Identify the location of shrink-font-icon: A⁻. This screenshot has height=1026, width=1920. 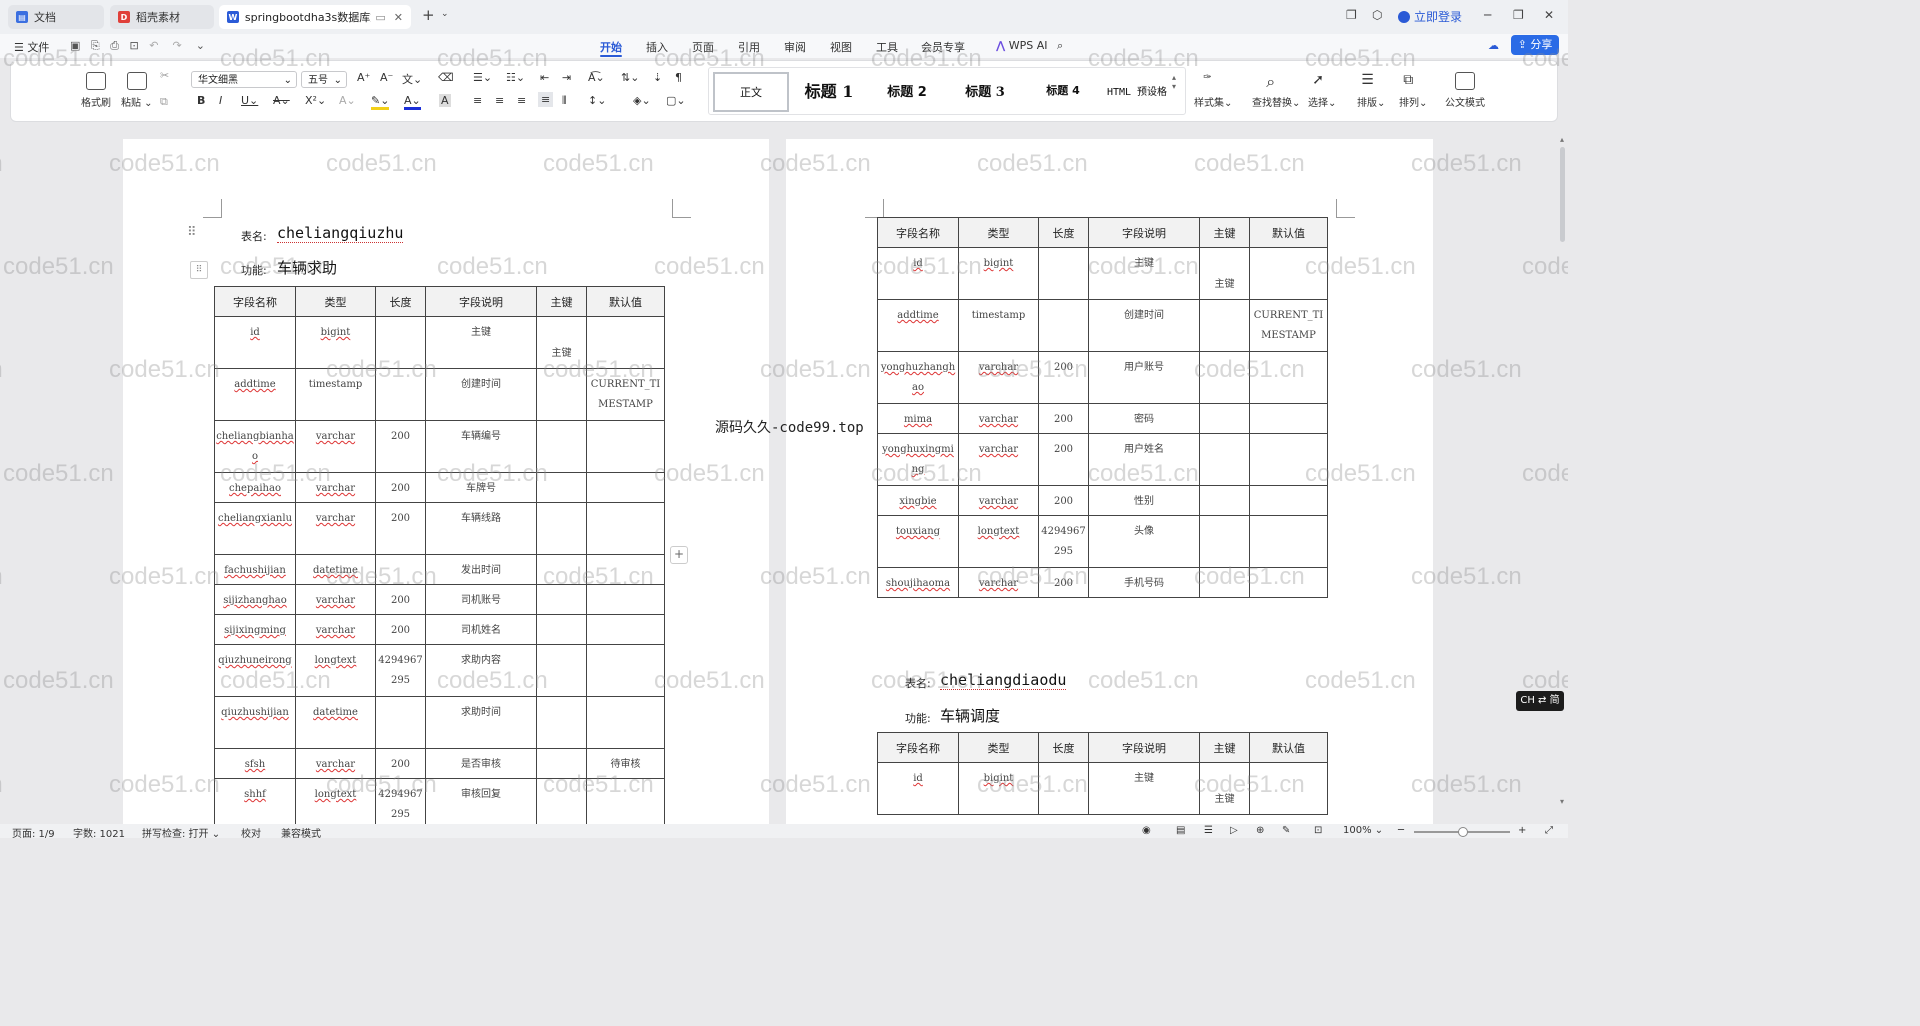
(386, 77).